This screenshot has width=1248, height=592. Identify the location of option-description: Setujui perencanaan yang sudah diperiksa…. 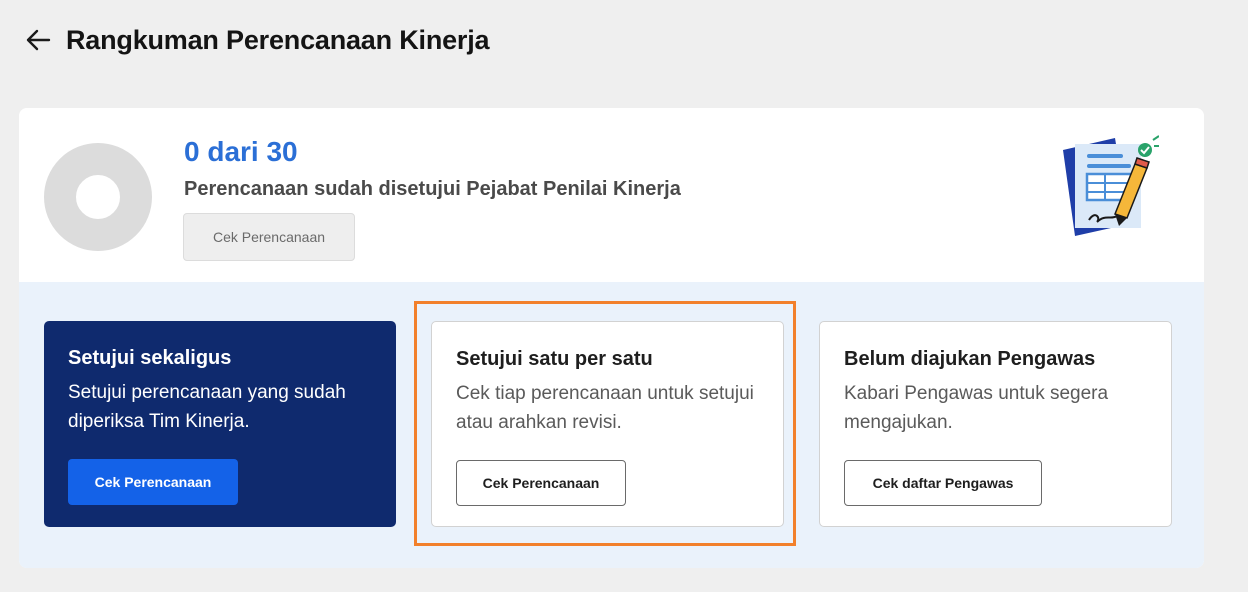
(207, 407).